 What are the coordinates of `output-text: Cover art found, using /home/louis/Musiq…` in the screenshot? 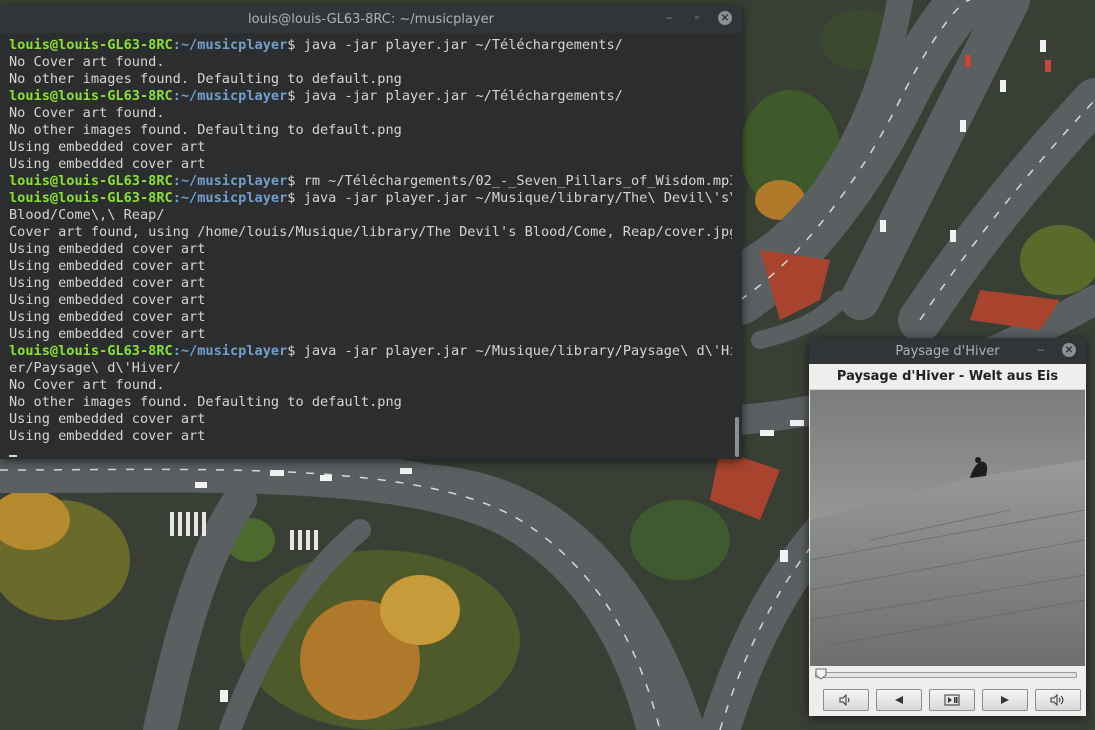 It's located at (370, 232).